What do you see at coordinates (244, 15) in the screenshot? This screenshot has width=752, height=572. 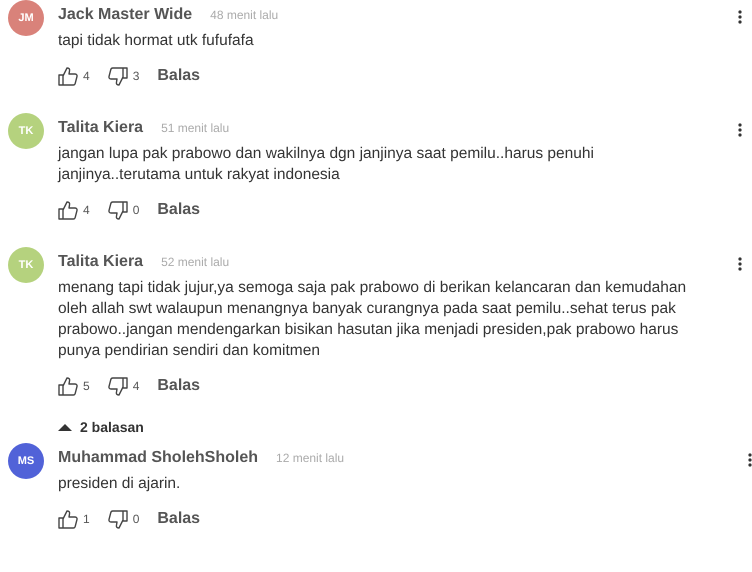 I see `timestamp: 48 menit lalu` at bounding box center [244, 15].